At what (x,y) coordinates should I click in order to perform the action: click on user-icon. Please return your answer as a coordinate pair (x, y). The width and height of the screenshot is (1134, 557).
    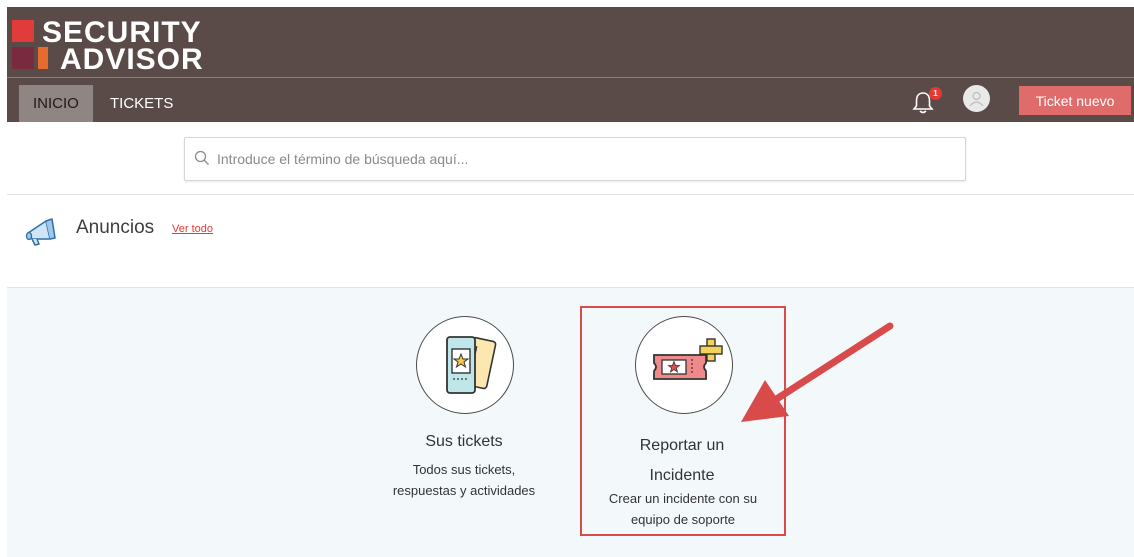
    Looking at the image, I should click on (976, 99).